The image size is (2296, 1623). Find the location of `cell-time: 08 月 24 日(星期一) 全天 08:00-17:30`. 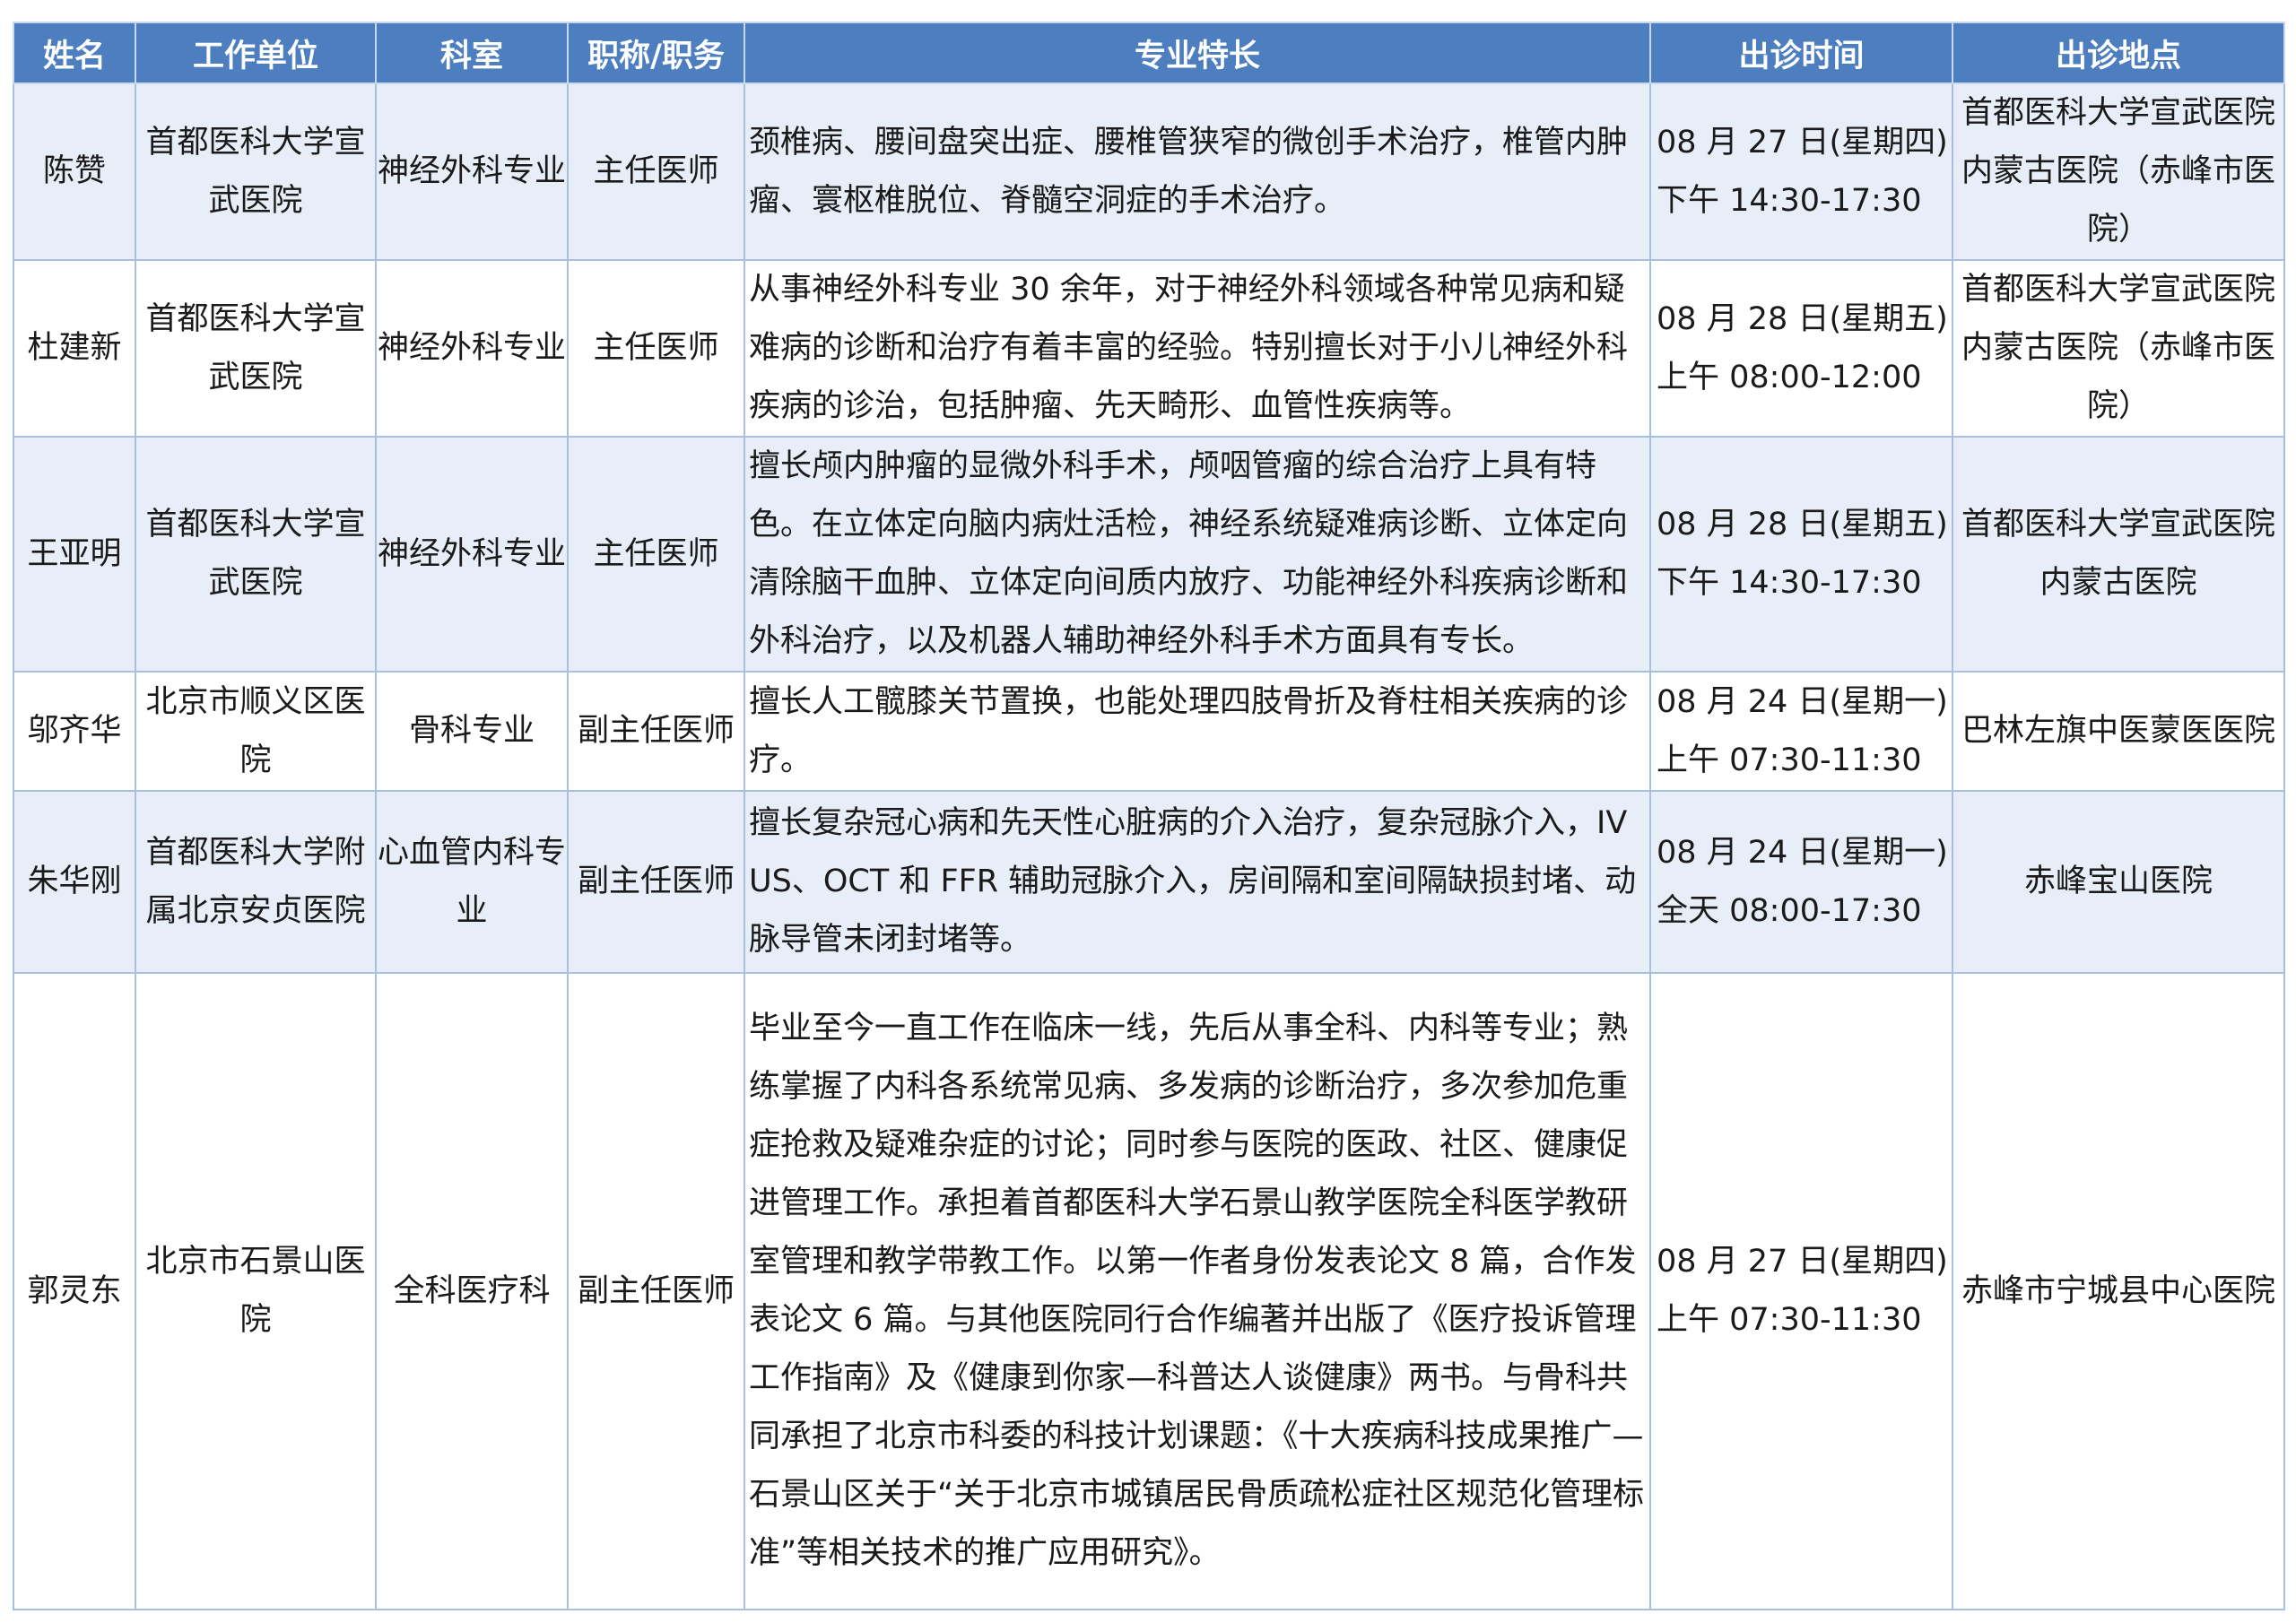

cell-time: 08 月 24 日(星期一) 全天 08:00-17:30 is located at coordinates (1801, 882).